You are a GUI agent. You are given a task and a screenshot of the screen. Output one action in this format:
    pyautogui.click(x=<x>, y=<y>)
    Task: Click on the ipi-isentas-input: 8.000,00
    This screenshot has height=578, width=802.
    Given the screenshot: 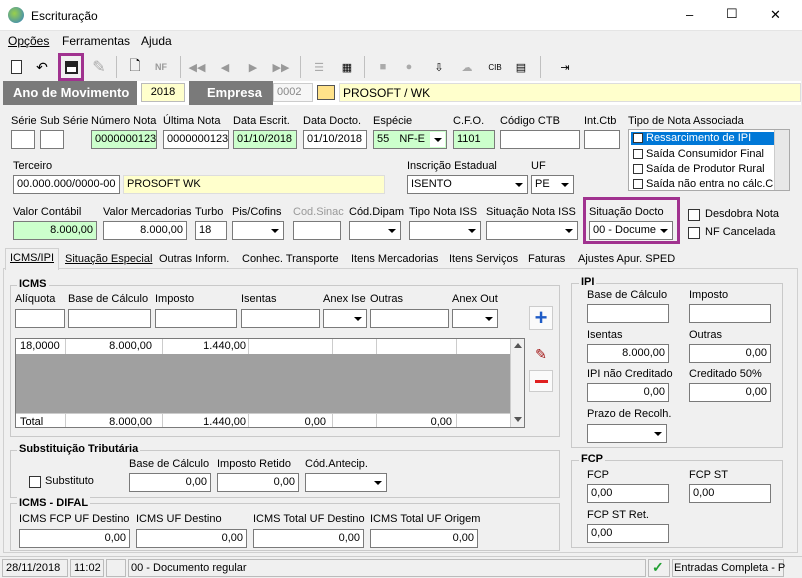 What is the action you would take?
    pyautogui.click(x=628, y=353)
    